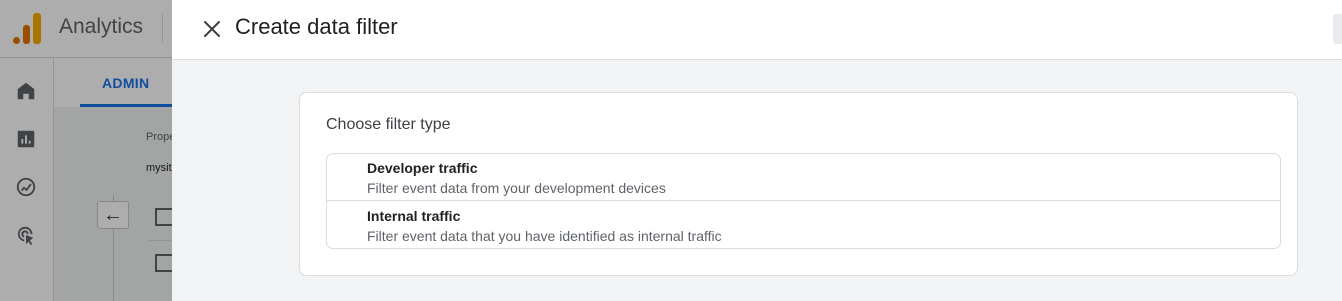 This screenshot has width=1342, height=301. I want to click on close-icon, so click(212, 29).